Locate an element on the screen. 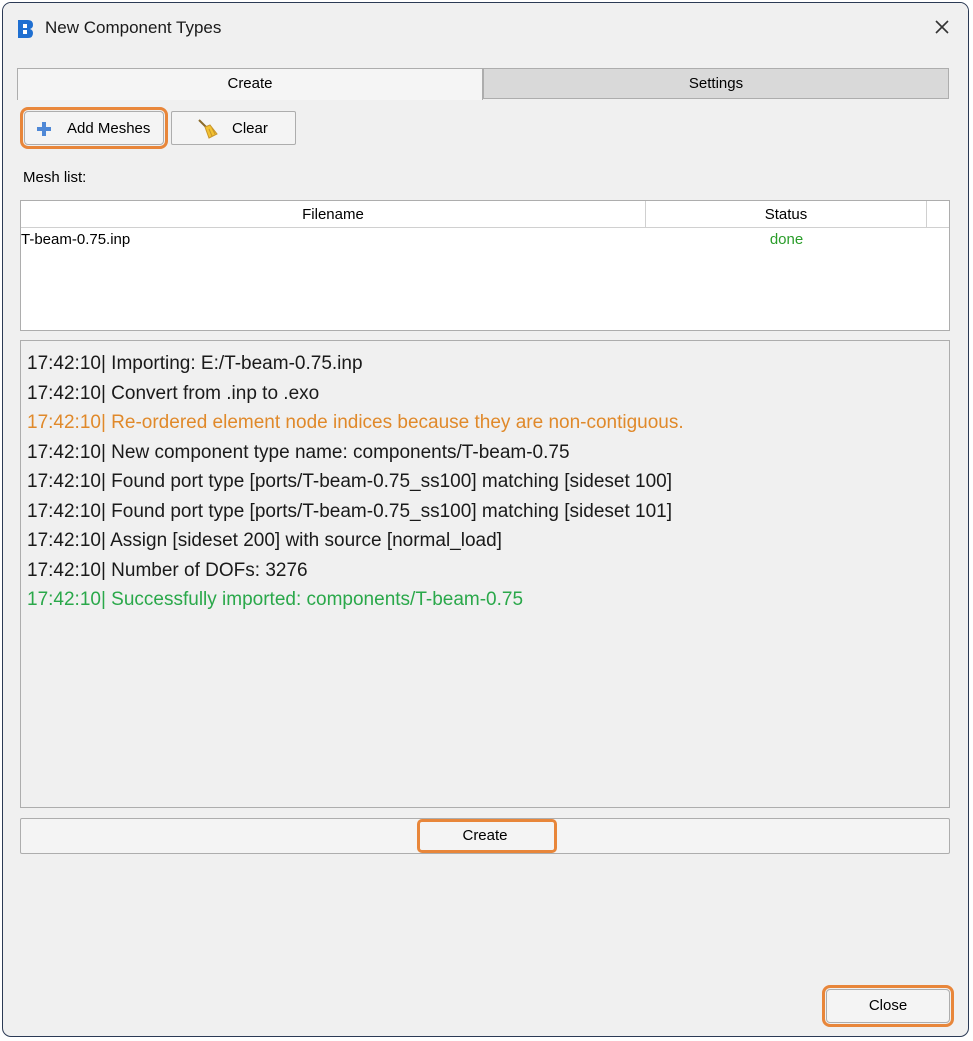 The width and height of the screenshot is (973, 1041). log-line: 17:42:10| Number of DOFs: 3276 is located at coordinates (167, 570).